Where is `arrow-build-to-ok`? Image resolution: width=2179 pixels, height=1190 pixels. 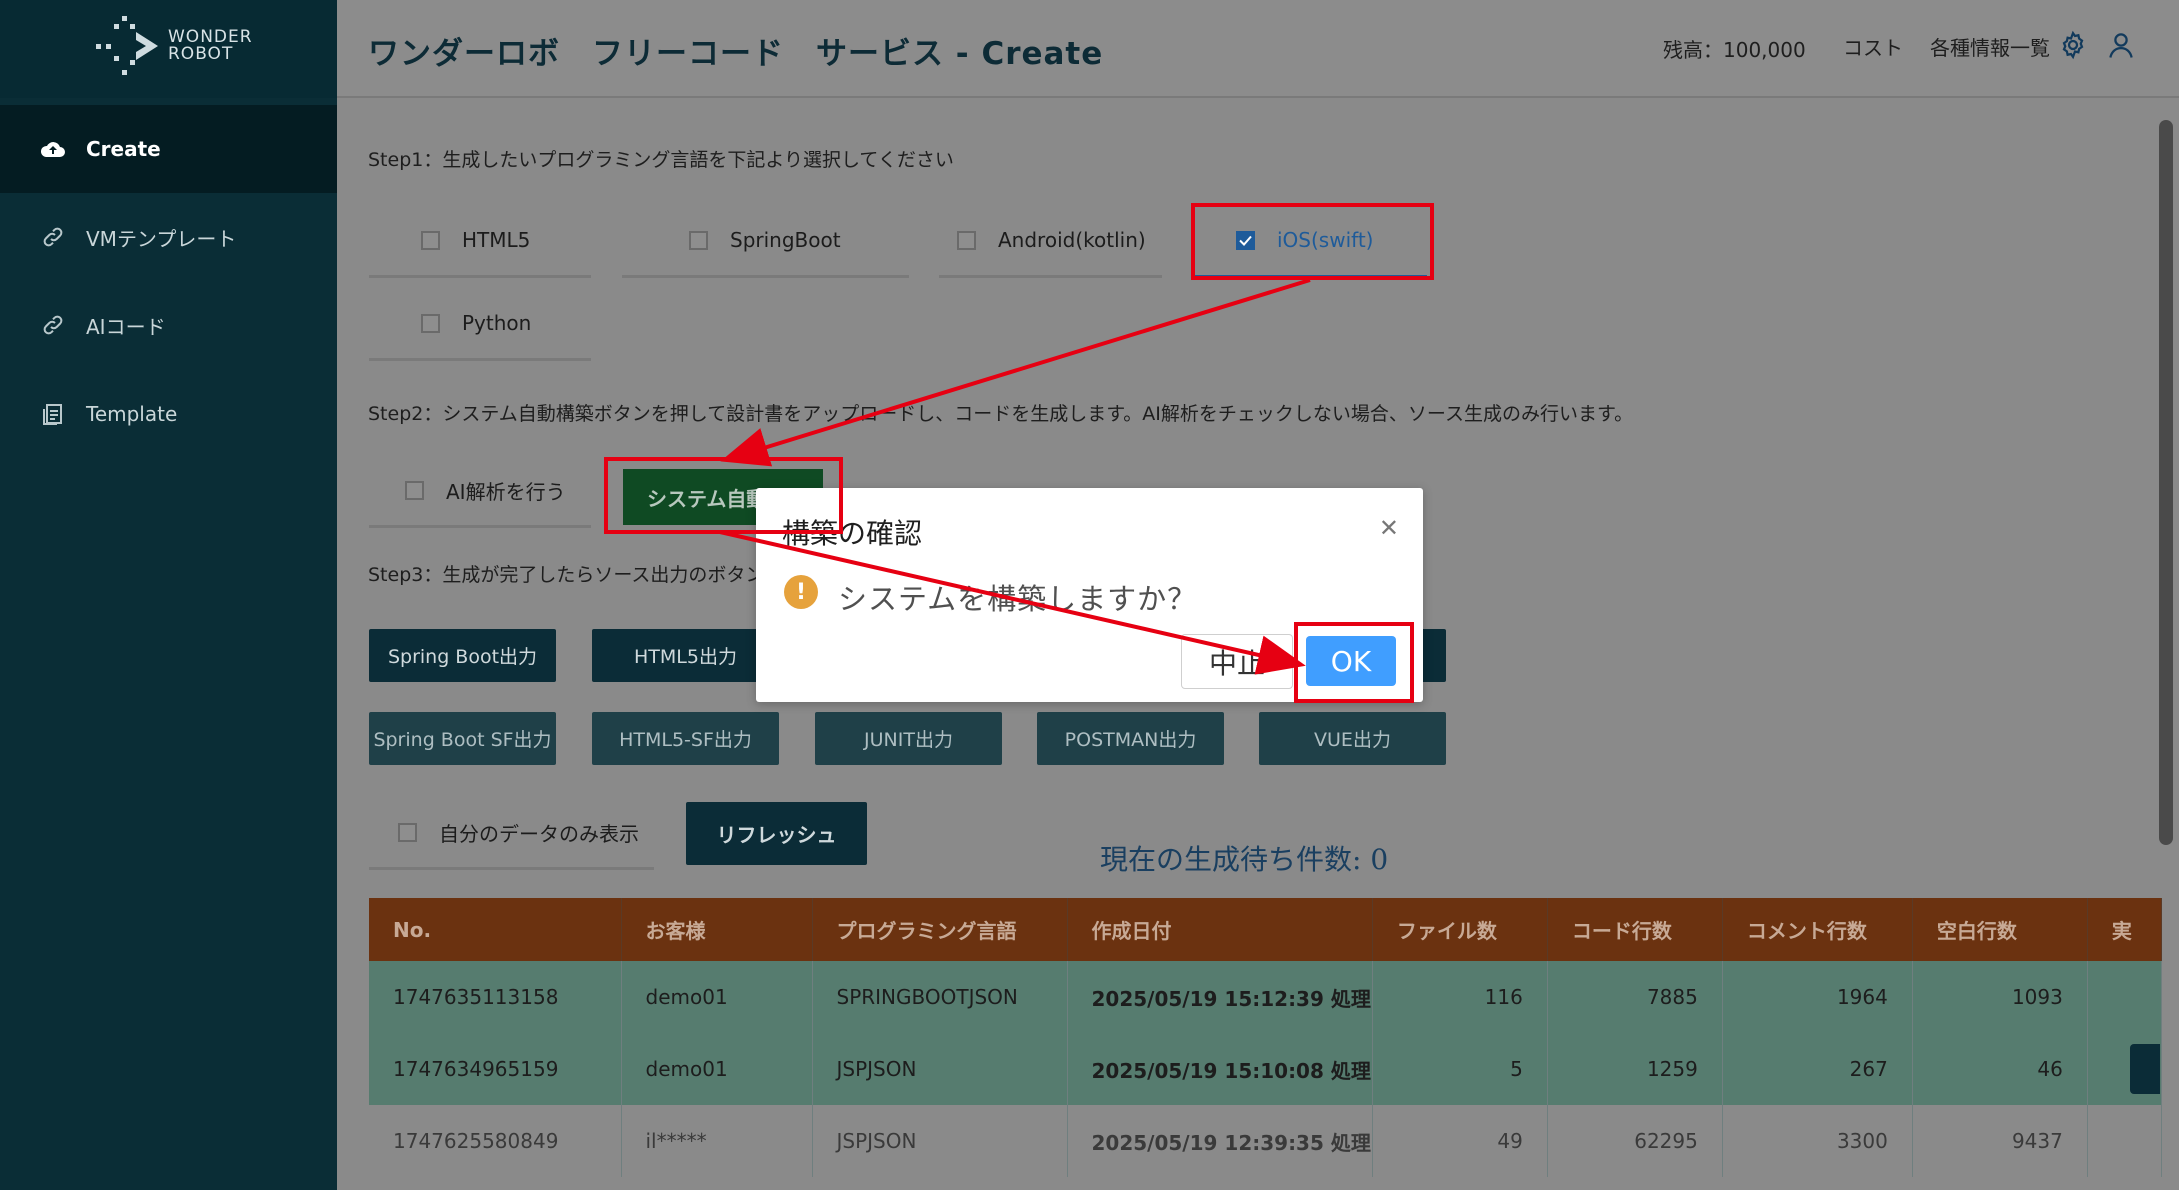 arrow-build-to-ok is located at coordinates (1012, 602).